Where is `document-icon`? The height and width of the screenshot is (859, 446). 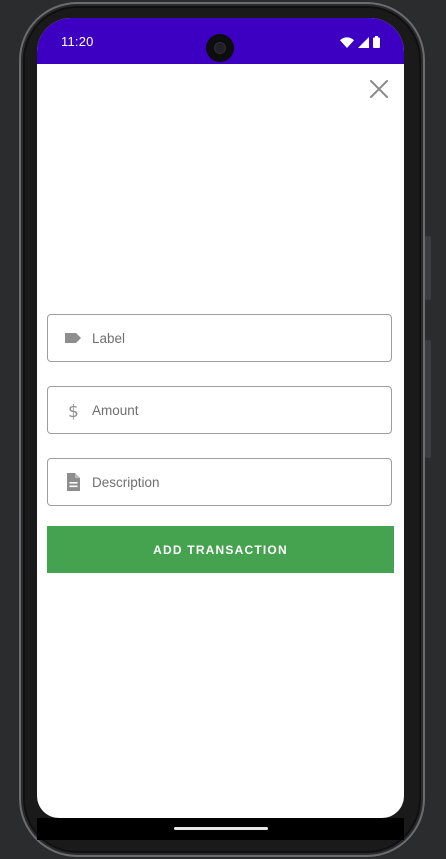 document-icon is located at coordinates (73, 482).